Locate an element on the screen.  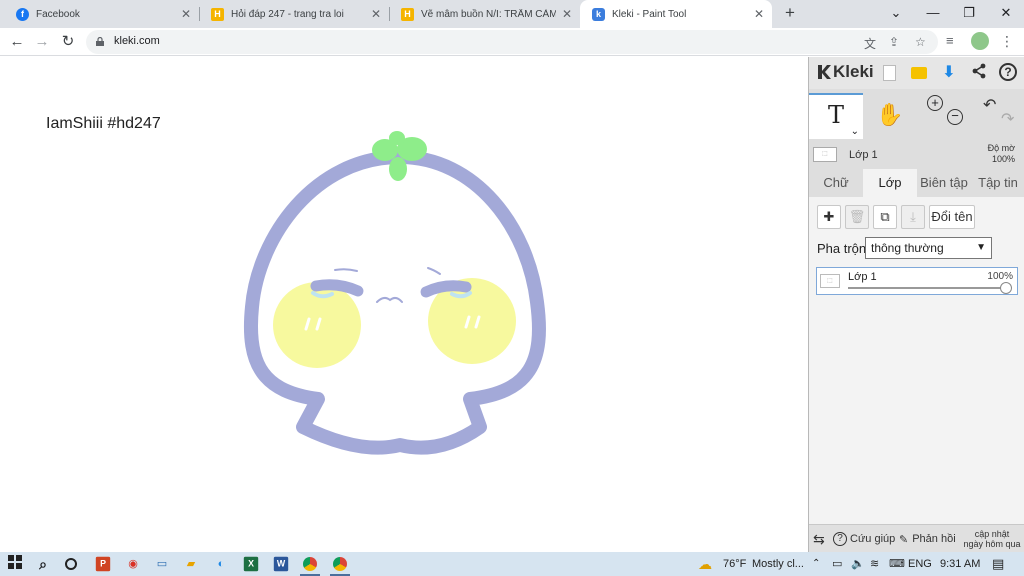
text-tool-button: T ⌄ is located at coordinates (836, 116).